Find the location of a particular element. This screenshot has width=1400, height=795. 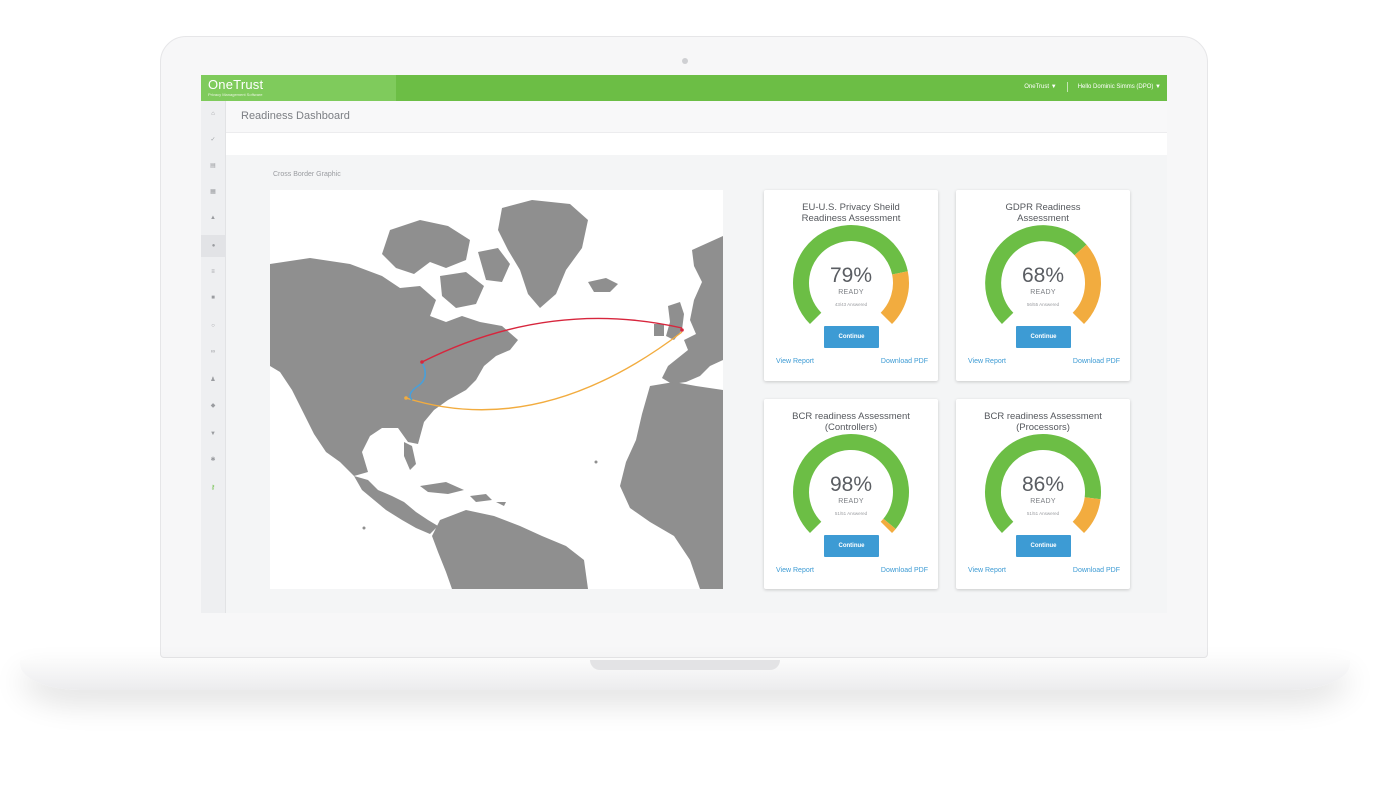

briefcase-icon: ■ is located at coordinates (213, 298).